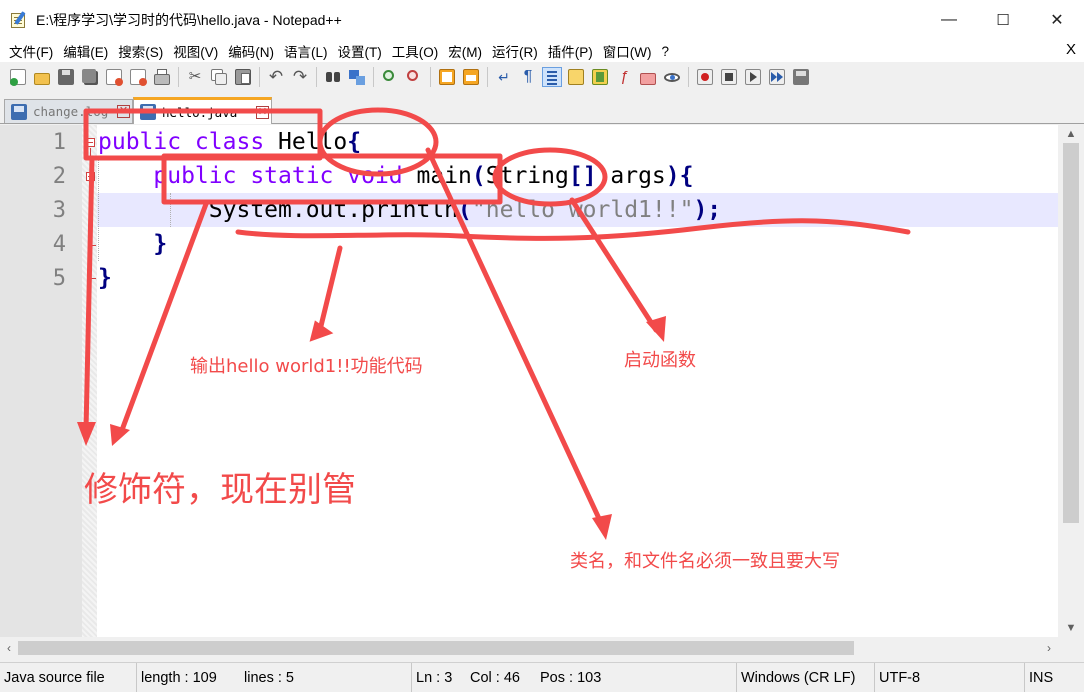 The image size is (1084, 692). Describe the element at coordinates (1071, 49) in the screenshot. I see `close-document-button: X` at that location.